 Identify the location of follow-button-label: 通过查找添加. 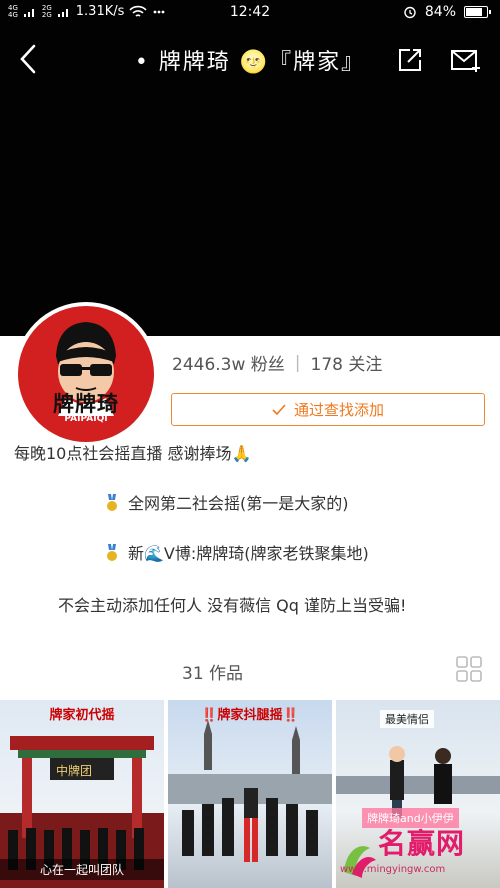
(338, 410).